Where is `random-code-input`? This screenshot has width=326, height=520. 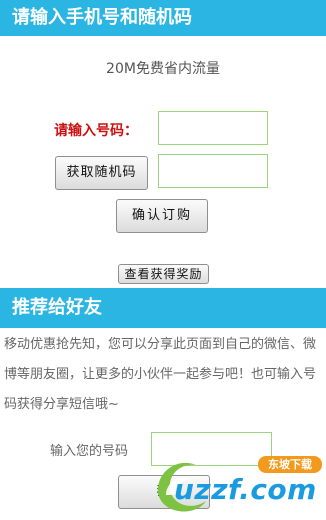 random-code-input is located at coordinates (213, 171).